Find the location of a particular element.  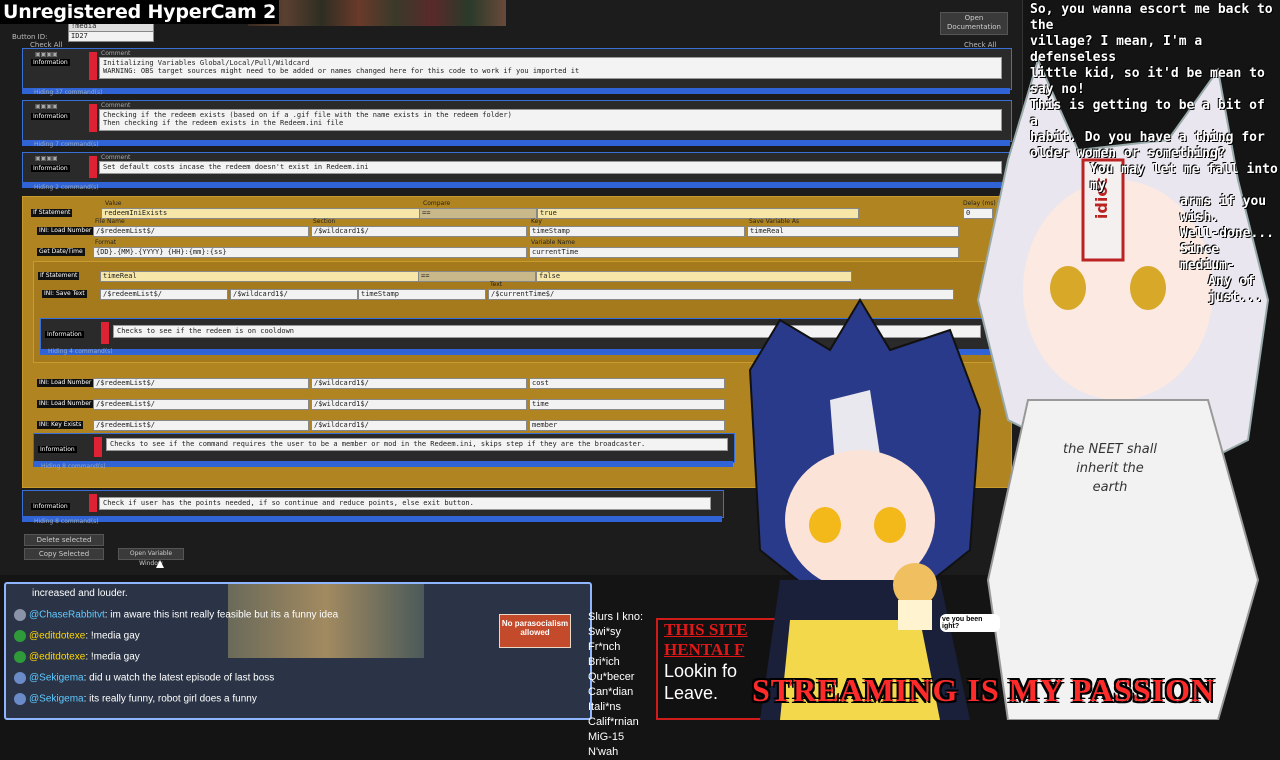

load2-section: /$wildcard1$/ is located at coordinates (419, 383).